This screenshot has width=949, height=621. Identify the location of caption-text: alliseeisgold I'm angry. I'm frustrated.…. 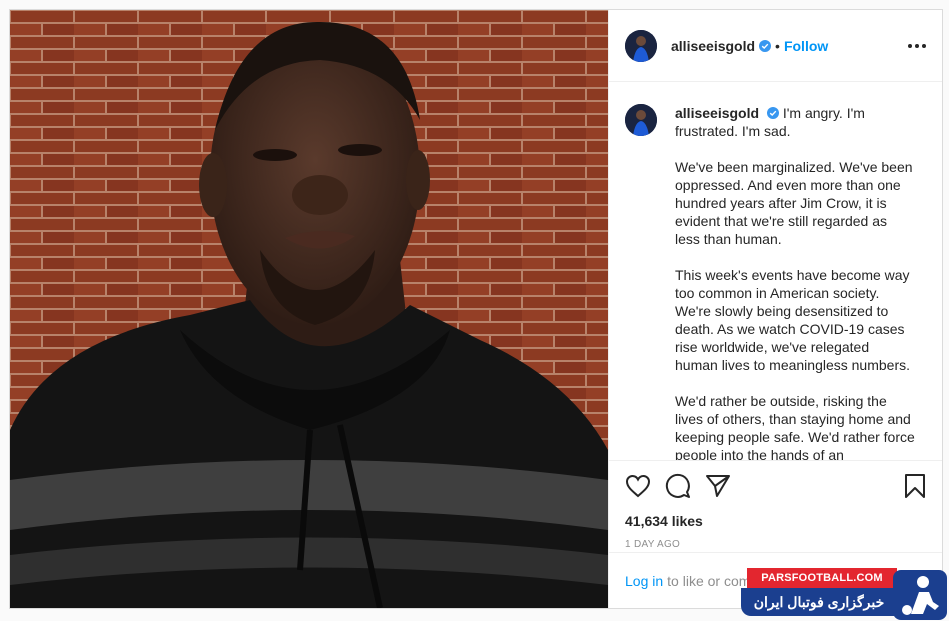
(795, 282).